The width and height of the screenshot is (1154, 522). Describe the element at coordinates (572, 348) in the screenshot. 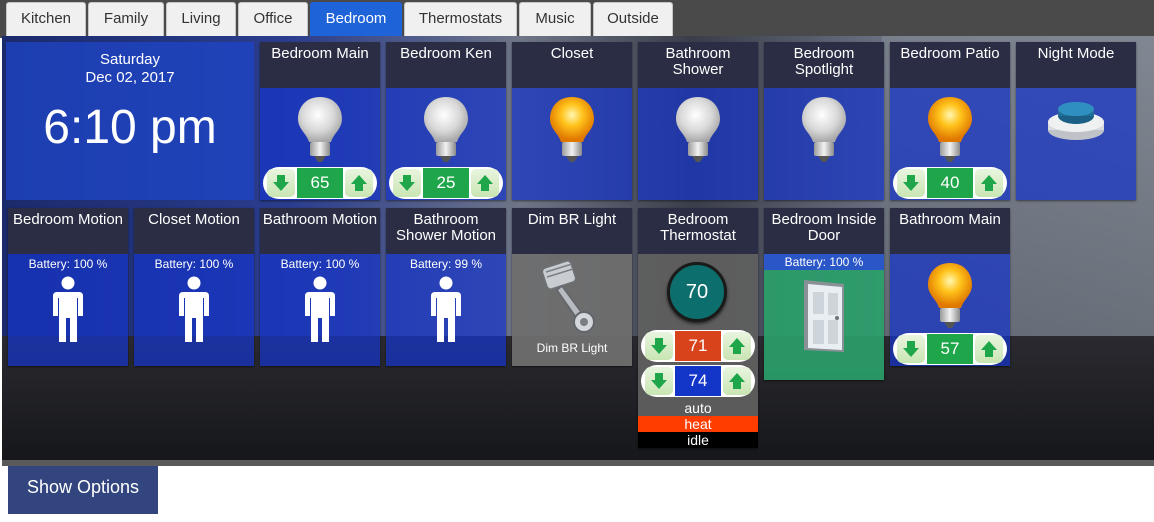

I see `scene-caption: Dim BR Light` at that location.